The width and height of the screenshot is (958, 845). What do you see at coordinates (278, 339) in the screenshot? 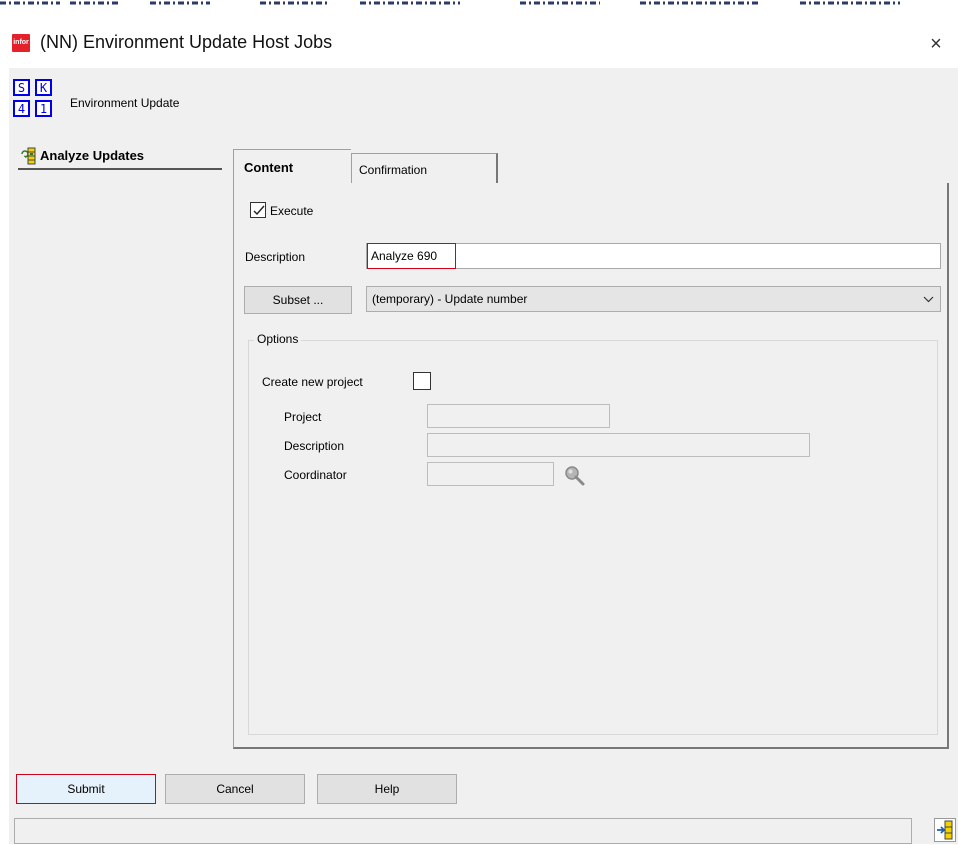
I see `options-title: Options` at bounding box center [278, 339].